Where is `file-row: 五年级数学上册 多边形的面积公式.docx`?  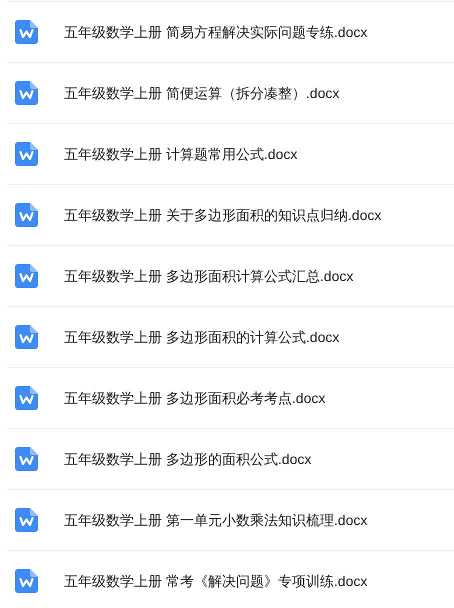 file-row: 五年级数学上册 多边形的面积公式.docx is located at coordinates (230, 458).